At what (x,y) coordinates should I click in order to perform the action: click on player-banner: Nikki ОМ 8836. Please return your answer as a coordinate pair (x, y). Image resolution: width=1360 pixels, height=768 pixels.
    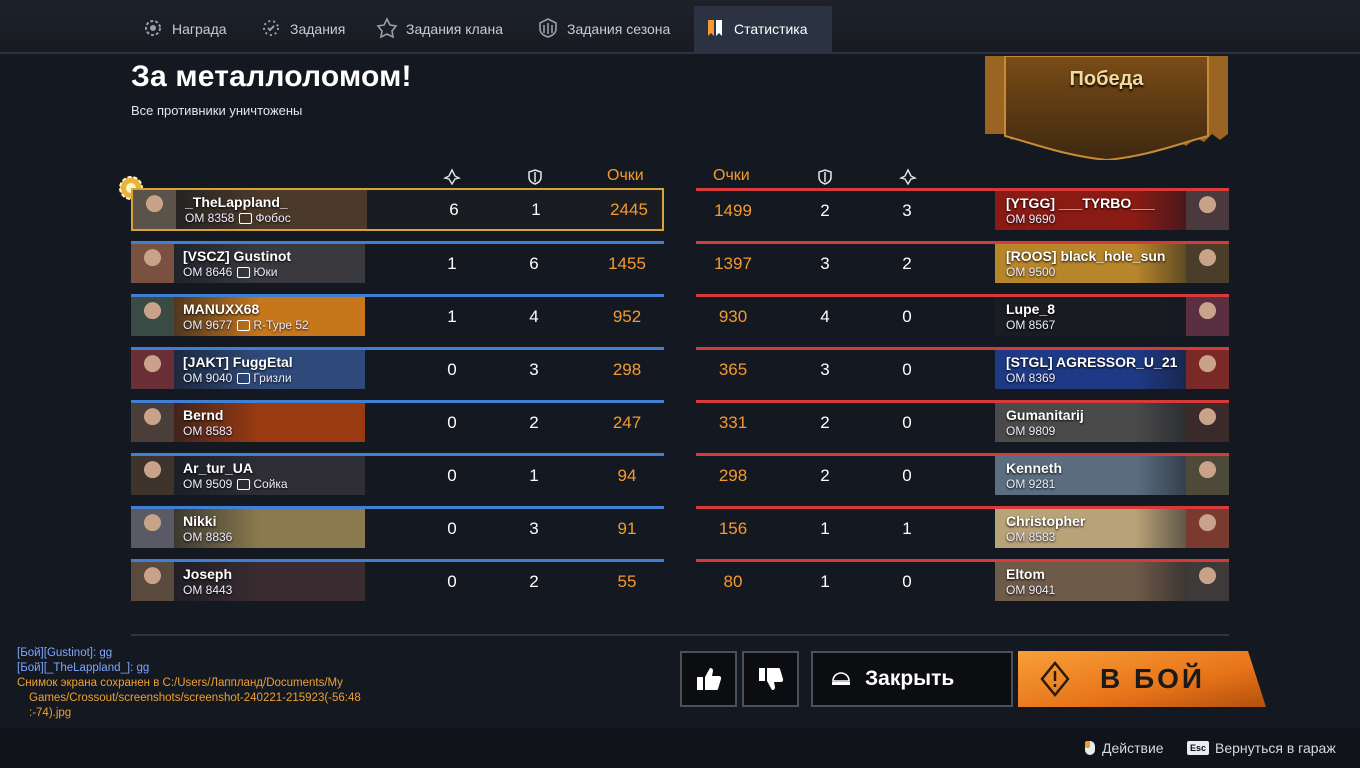
    Looking at the image, I should click on (248, 528).